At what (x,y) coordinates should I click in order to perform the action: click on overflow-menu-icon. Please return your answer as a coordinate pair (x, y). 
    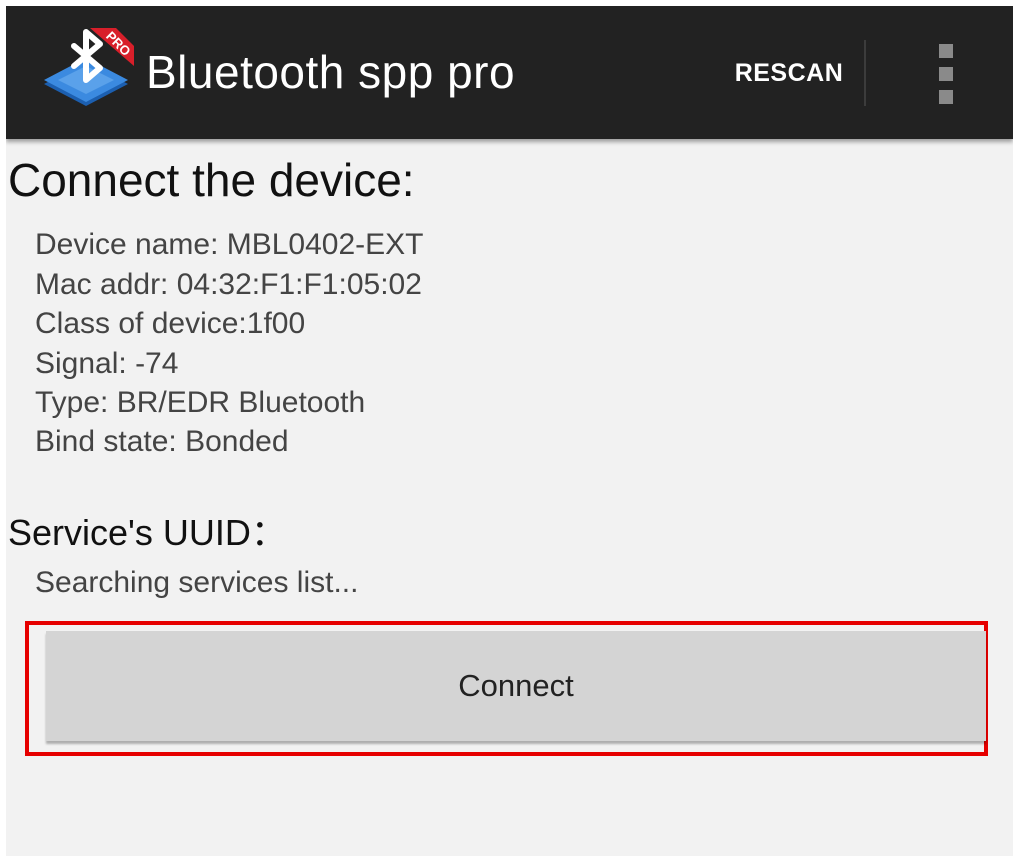
    Looking at the image, I should click on (946, 74).